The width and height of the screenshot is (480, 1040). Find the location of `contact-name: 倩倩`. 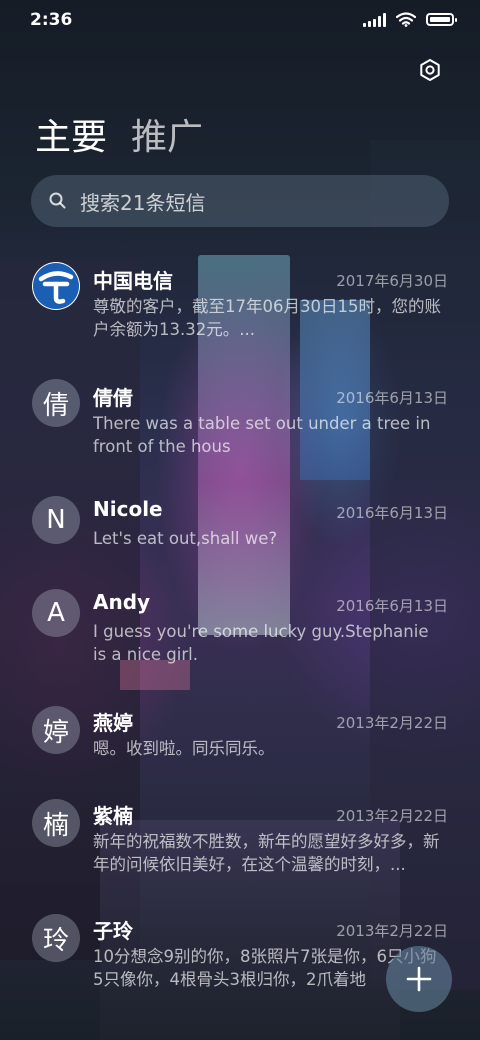

contact-name: 倩倩 is located at coordinates (113, 398).